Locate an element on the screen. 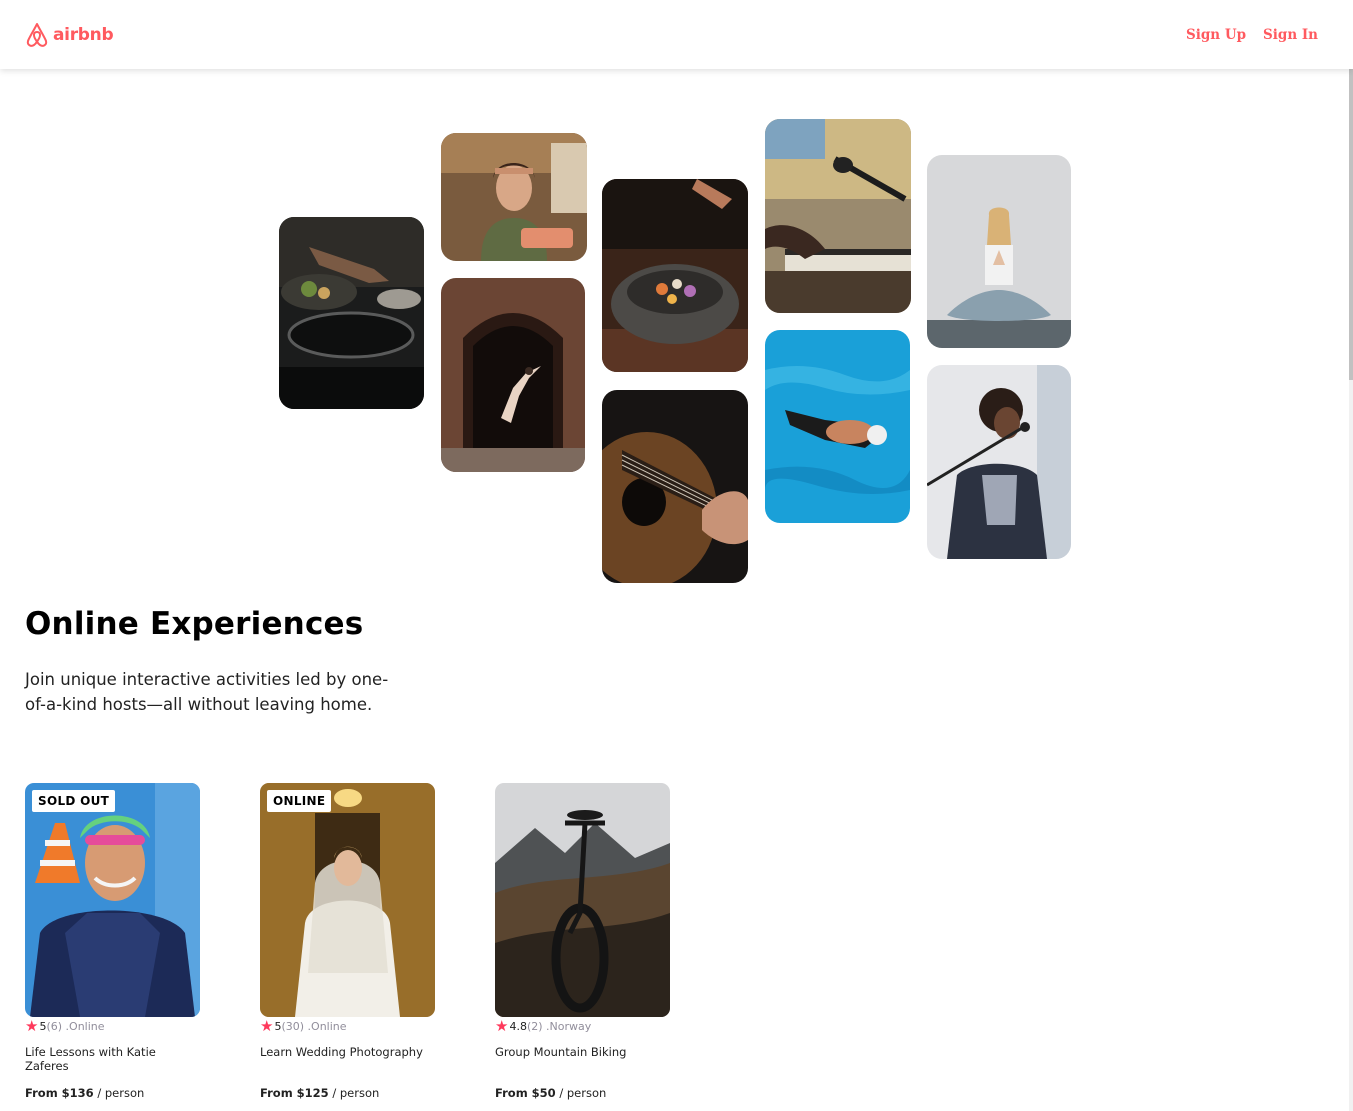  logo-text: airbnb is located at coordinates (83, 34).